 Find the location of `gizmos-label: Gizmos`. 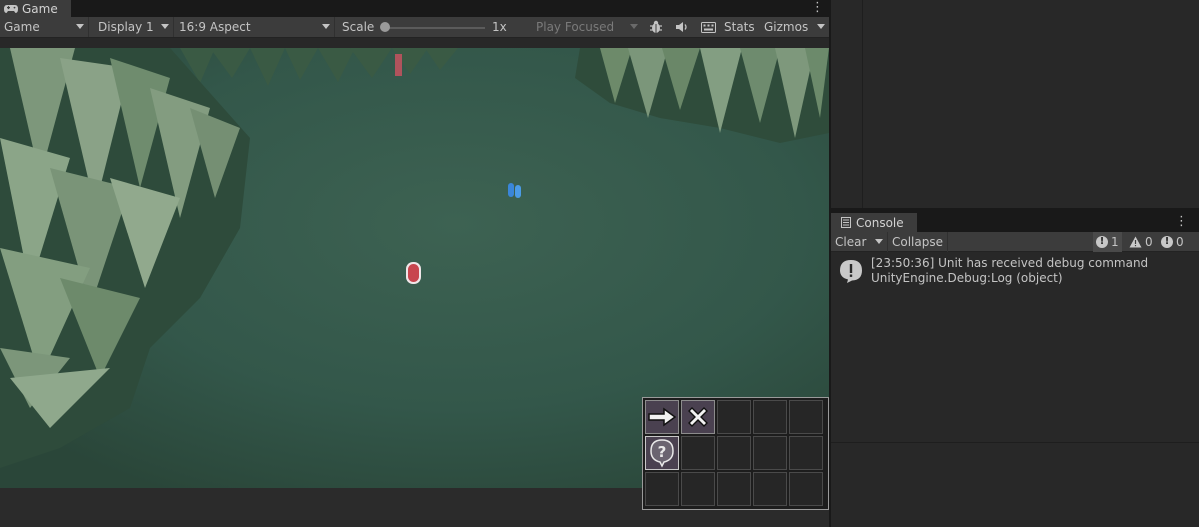

gizmos-label: Gizmos is located at coordinates (786, 27).